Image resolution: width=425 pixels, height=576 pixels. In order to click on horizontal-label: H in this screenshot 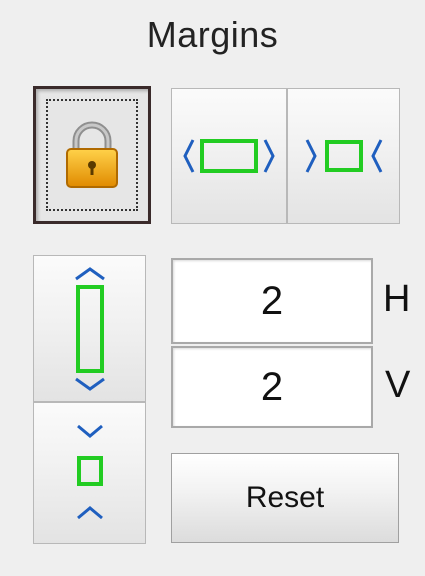, I will do `click(397, 299)`.